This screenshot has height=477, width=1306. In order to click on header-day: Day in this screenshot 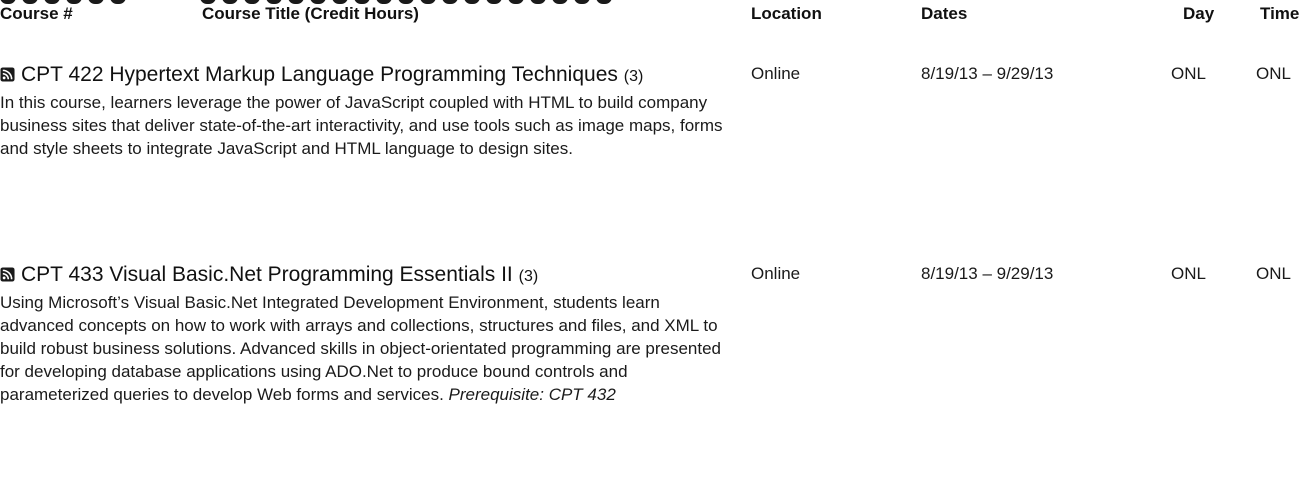, I will do `click(1199, 13)`.